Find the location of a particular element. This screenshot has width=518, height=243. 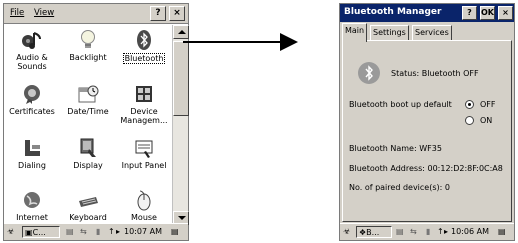

scroll-up-button is located at coordinates (181, 32).